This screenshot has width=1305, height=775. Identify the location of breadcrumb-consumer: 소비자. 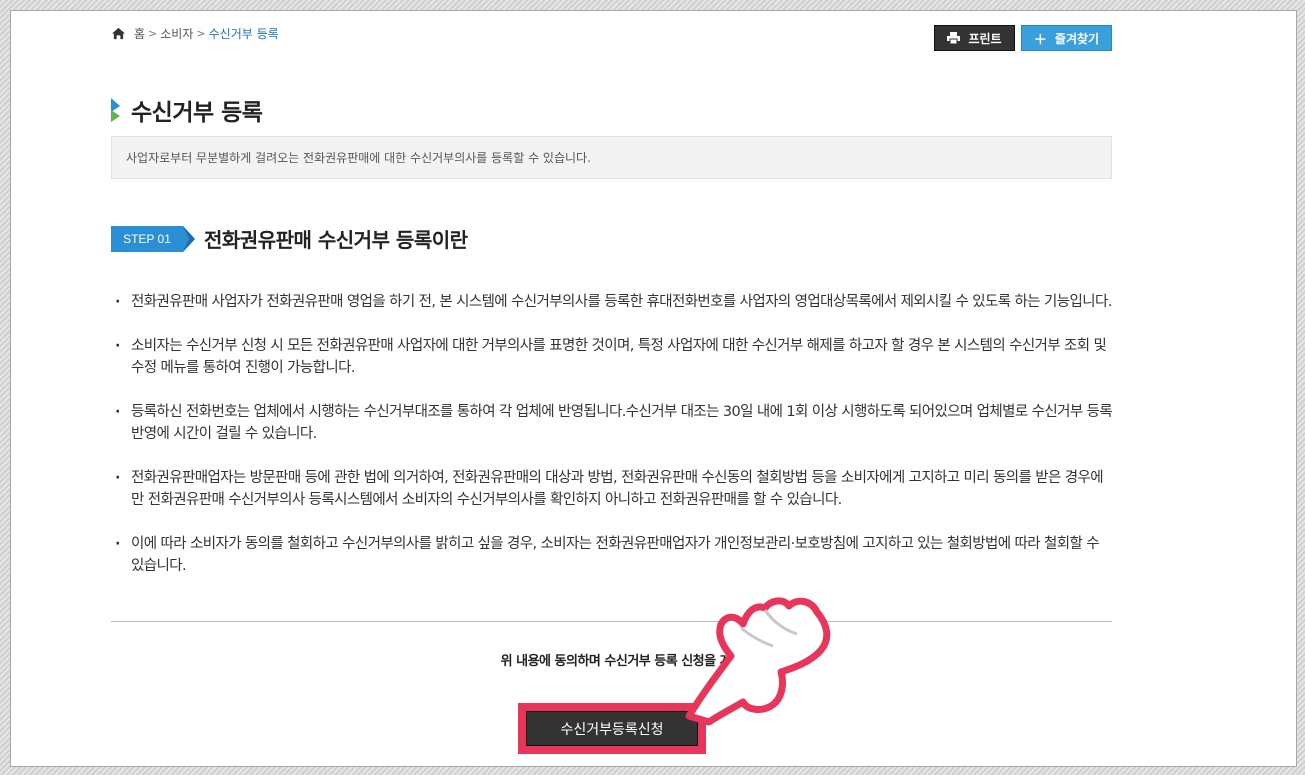
(176, 33).